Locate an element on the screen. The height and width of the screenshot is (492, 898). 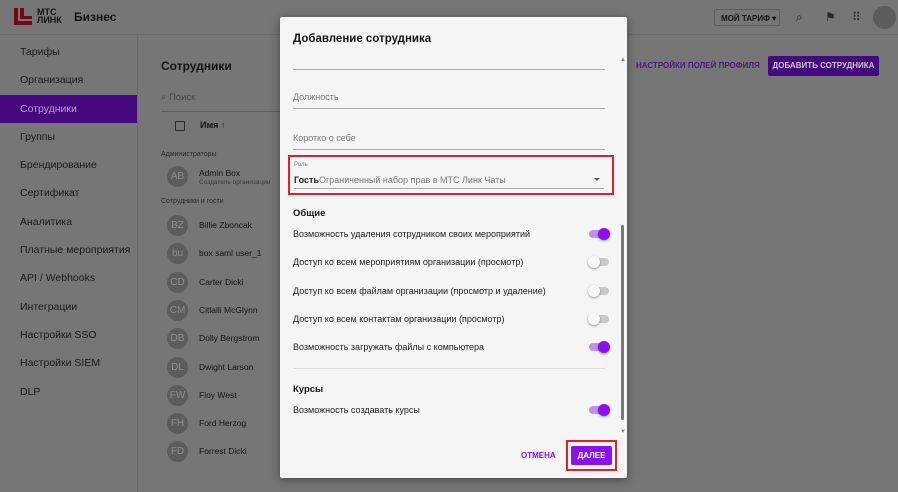
search-icon: ⌕ is located at coordinates (799, 17).